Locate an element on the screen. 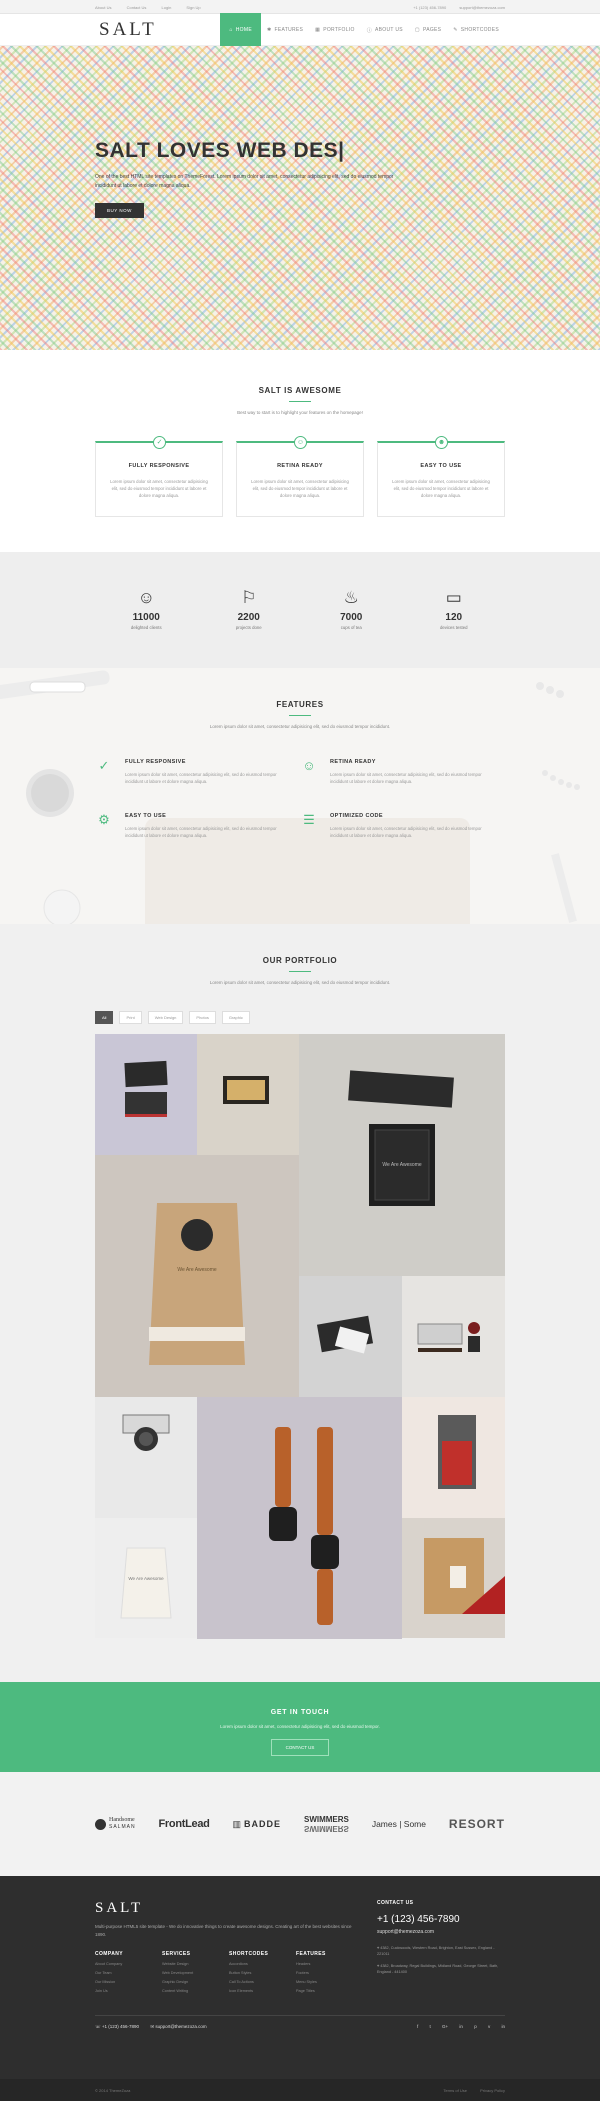 The height and width of the screenshot is (2101, 600). sliders-icon: ☰ is located at coordinates (309, 819).